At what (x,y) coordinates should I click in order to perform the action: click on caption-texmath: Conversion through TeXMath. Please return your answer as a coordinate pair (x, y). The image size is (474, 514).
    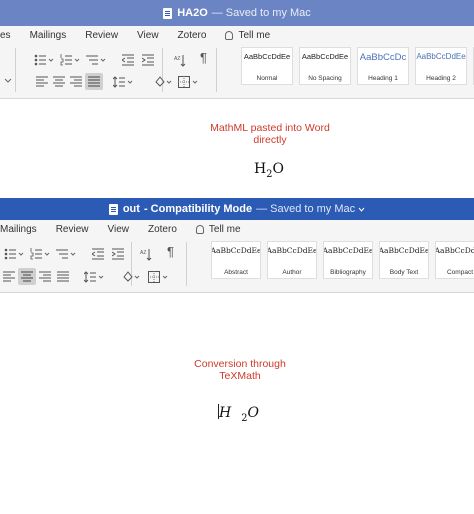
    Looking at the image, I should click on (240, 370).